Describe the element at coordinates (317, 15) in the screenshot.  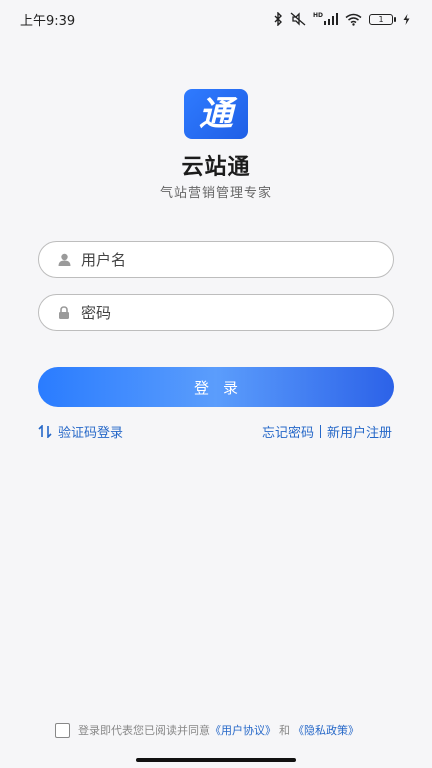
I see `hd-label: HD` at that location.